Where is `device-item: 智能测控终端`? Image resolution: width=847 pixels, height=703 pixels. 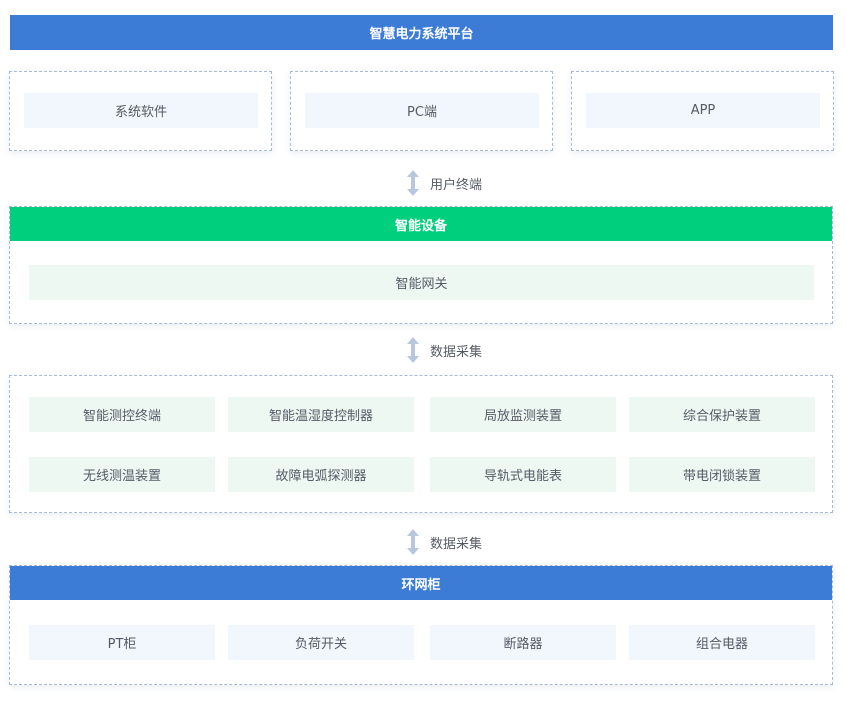 device-item: 智能测控终端 is located at coordinates (122, 414).